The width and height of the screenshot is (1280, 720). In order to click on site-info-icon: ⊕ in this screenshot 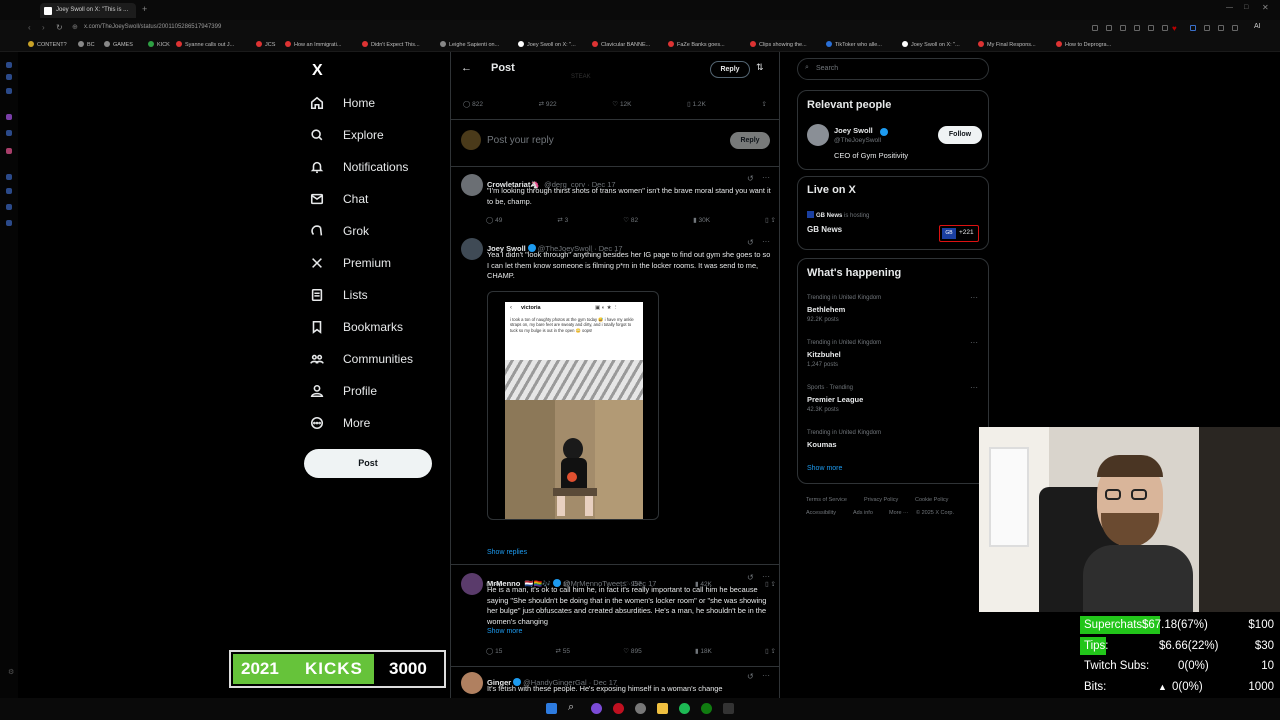, I will do `click(75, 27)`.